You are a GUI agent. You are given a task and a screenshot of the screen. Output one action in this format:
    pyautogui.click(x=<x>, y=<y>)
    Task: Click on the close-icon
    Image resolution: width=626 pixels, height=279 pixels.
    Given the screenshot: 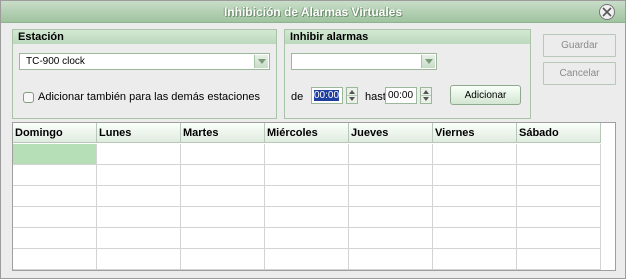 What is the action you would take?
    pyautogui.click(x=607, y=12)
    